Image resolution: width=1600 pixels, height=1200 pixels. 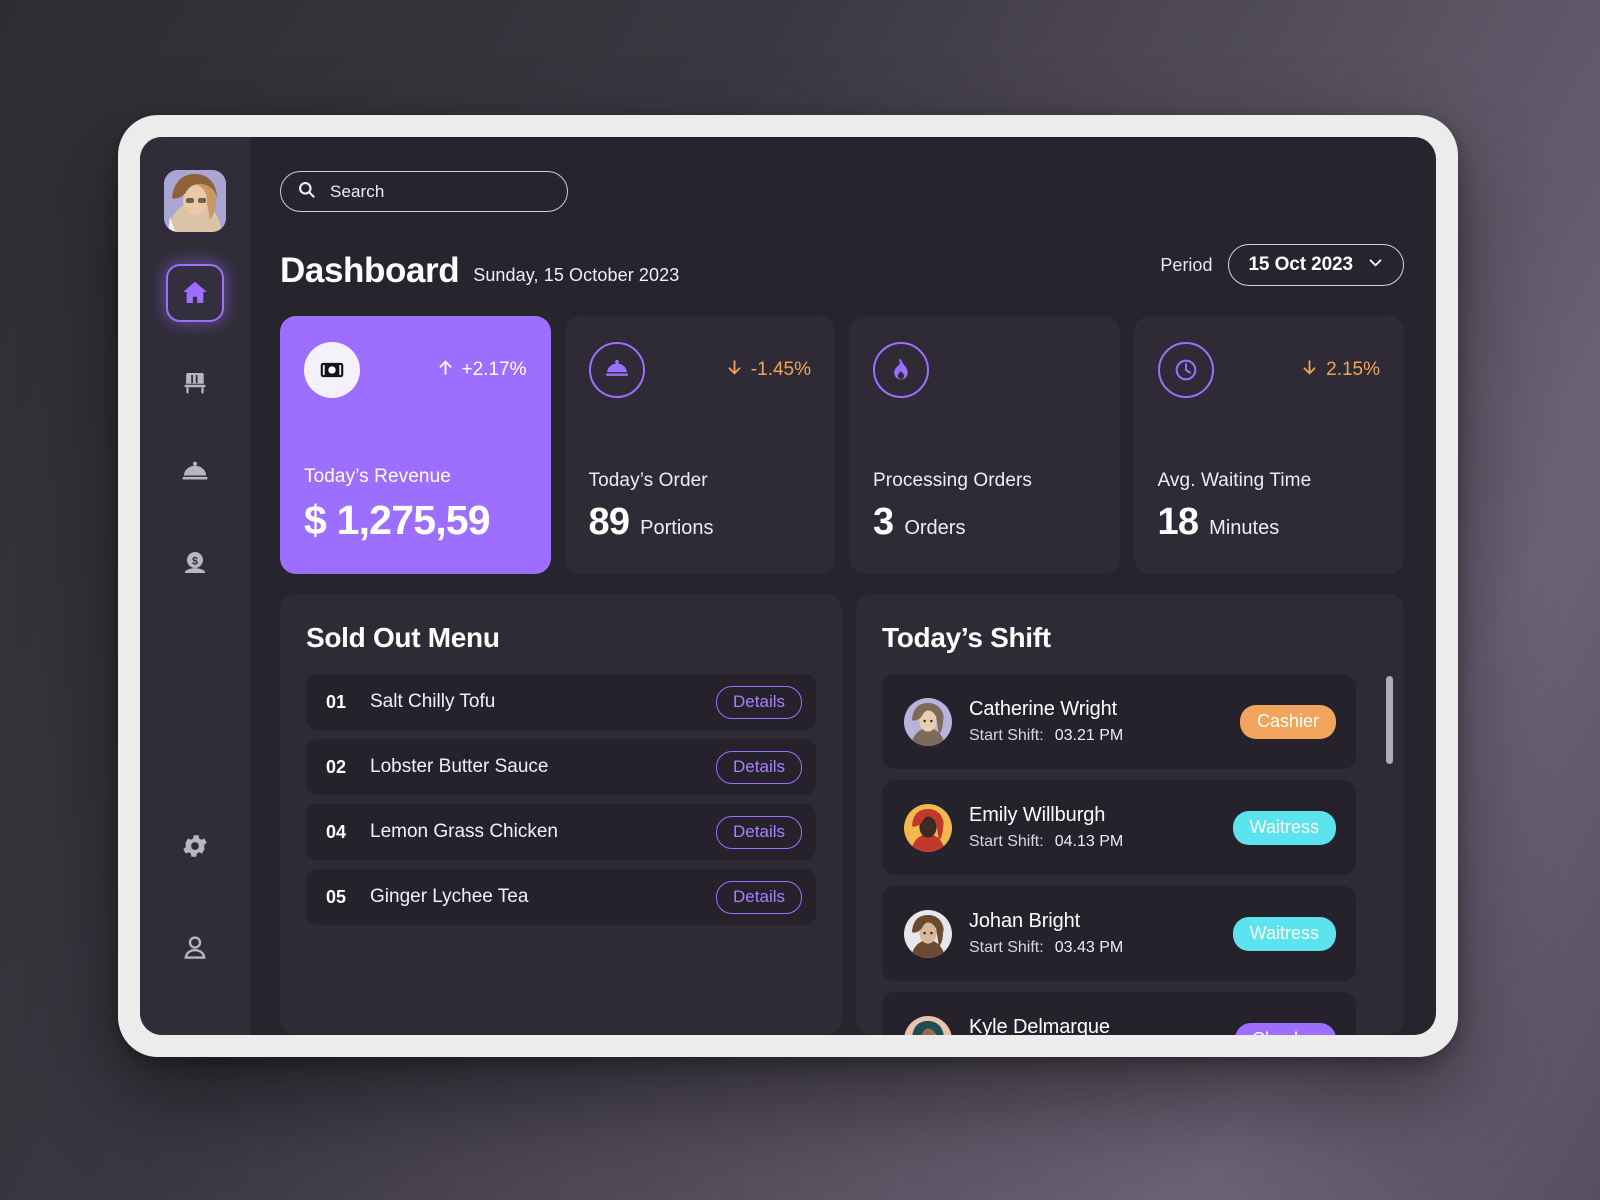 What do you see at coordinates (1089, 948) in the screenshot?
I see `shift-start-time: 03.43 PM` at bounding box center [1089, 948].